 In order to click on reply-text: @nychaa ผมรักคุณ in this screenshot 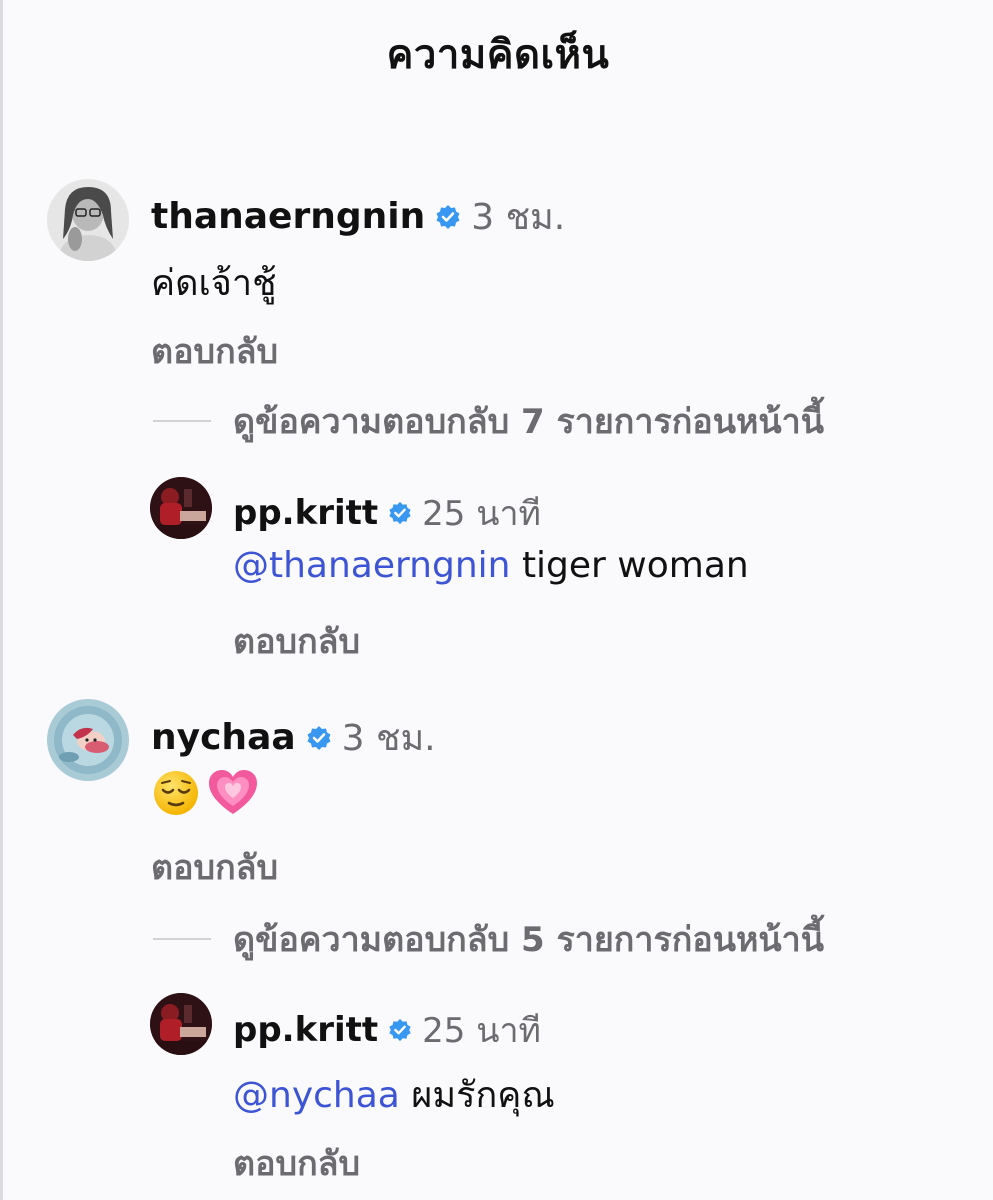, I will do `click(394, 1094)`.